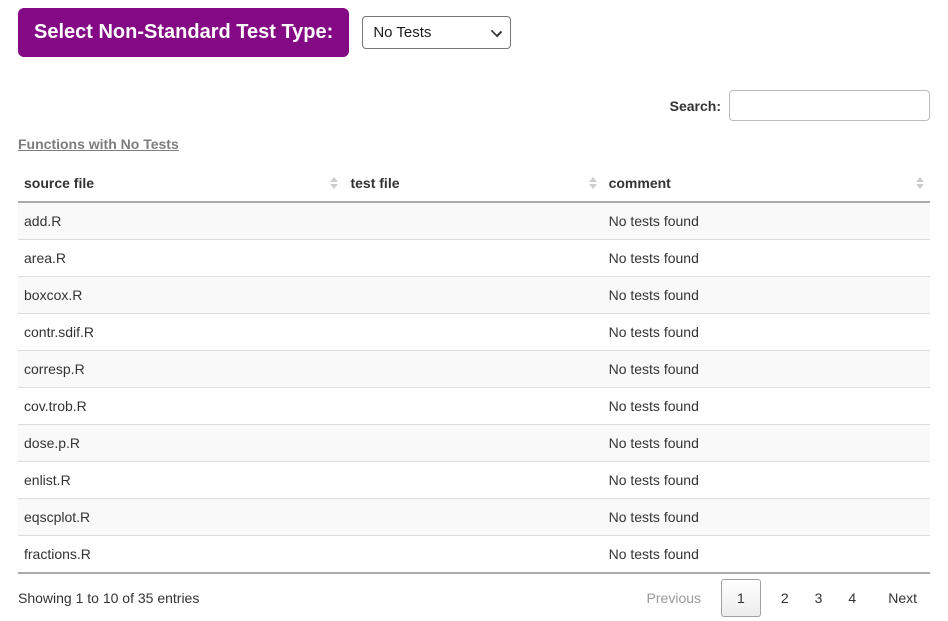 Image resolution: width=948 pixels, height=621 pixels. I want to click on pagination-next: Next, so click(902, 598).